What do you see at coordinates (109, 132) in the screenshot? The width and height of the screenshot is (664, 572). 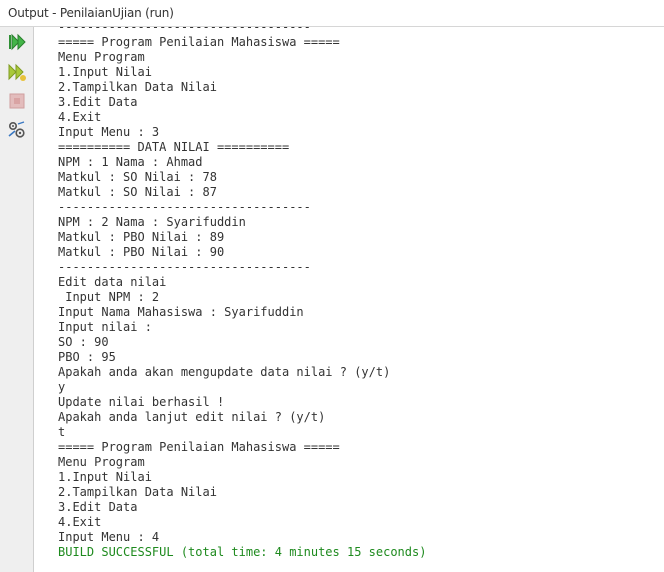 I see `console-line: Input Menu : 3` at bounding box center [109, 132].